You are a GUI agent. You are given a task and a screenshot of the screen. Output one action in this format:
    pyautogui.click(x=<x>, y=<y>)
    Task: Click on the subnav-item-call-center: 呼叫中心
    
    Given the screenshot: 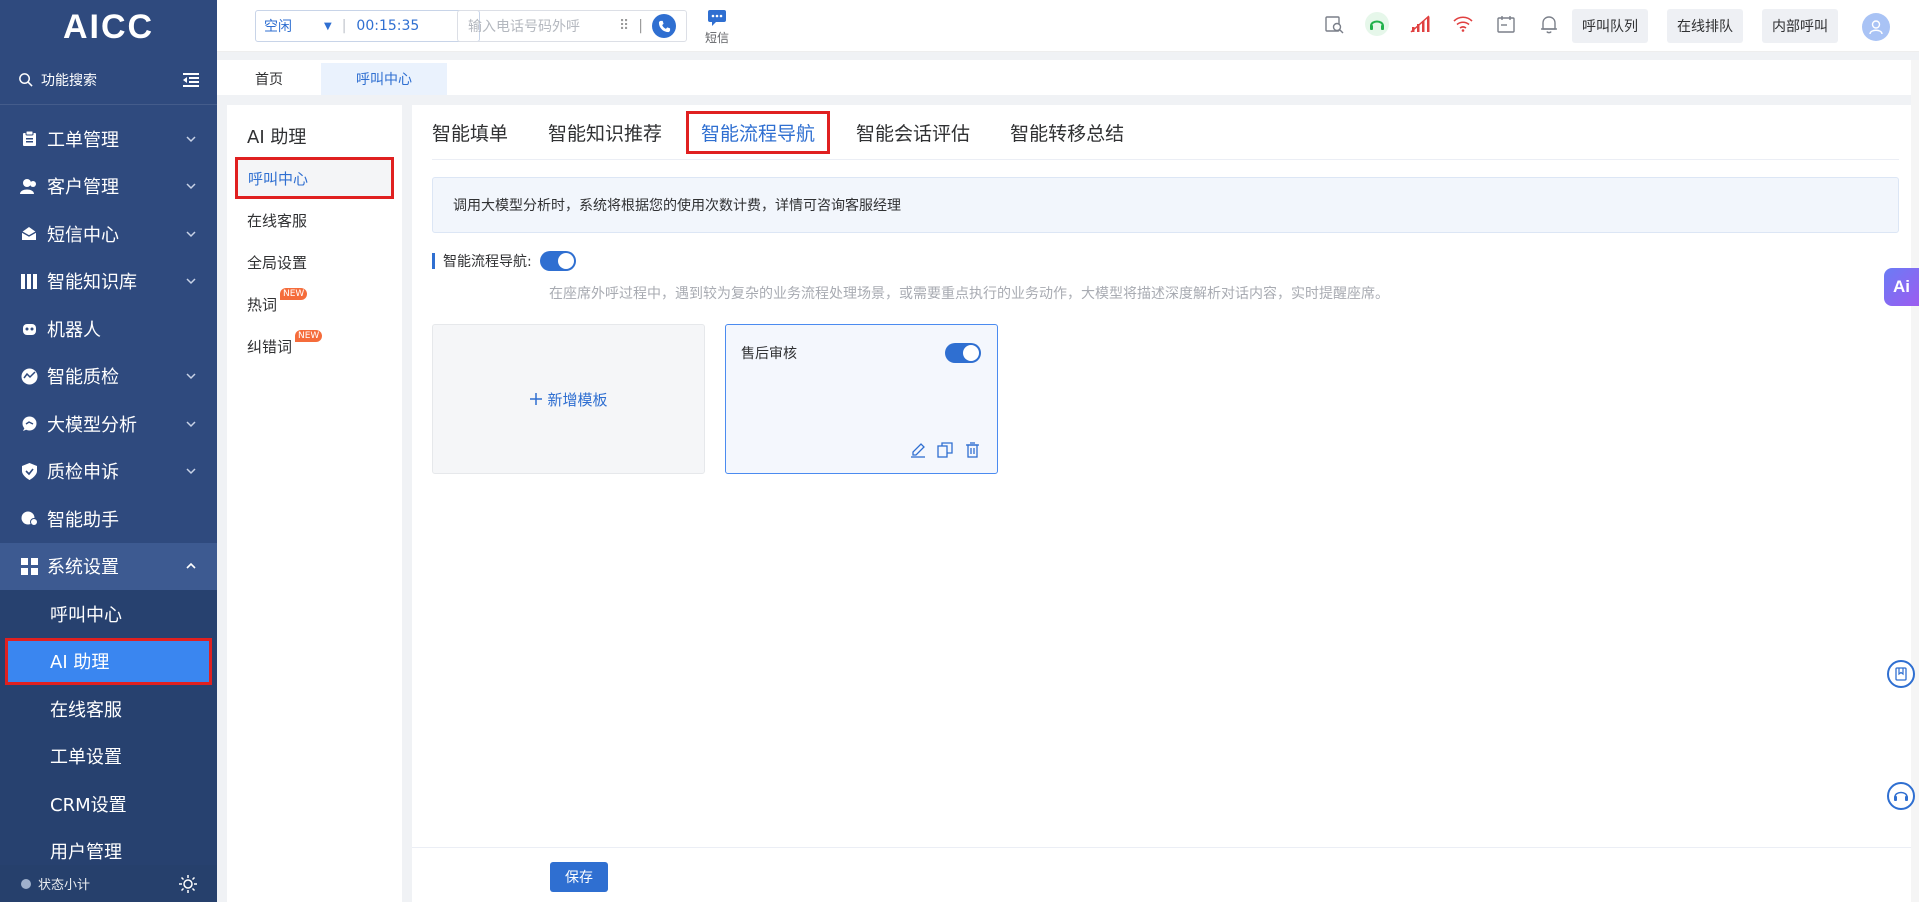 What is the action you would take?
    pyautogui.click(x=314, y=178)
    